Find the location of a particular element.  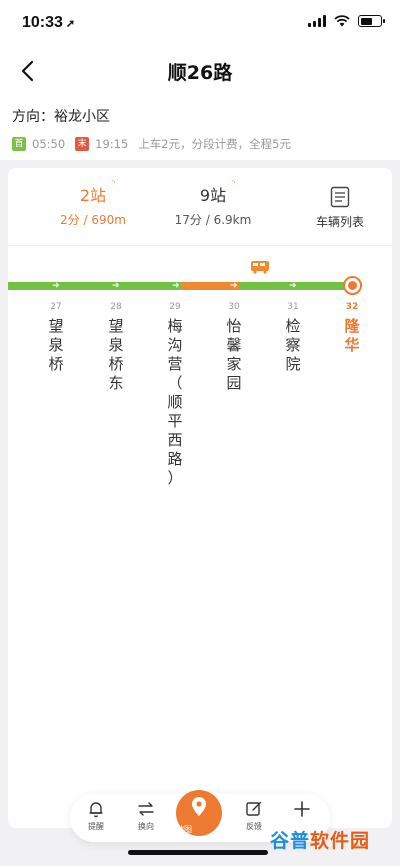

list-doc-icon is located at coordinates (340, 197).